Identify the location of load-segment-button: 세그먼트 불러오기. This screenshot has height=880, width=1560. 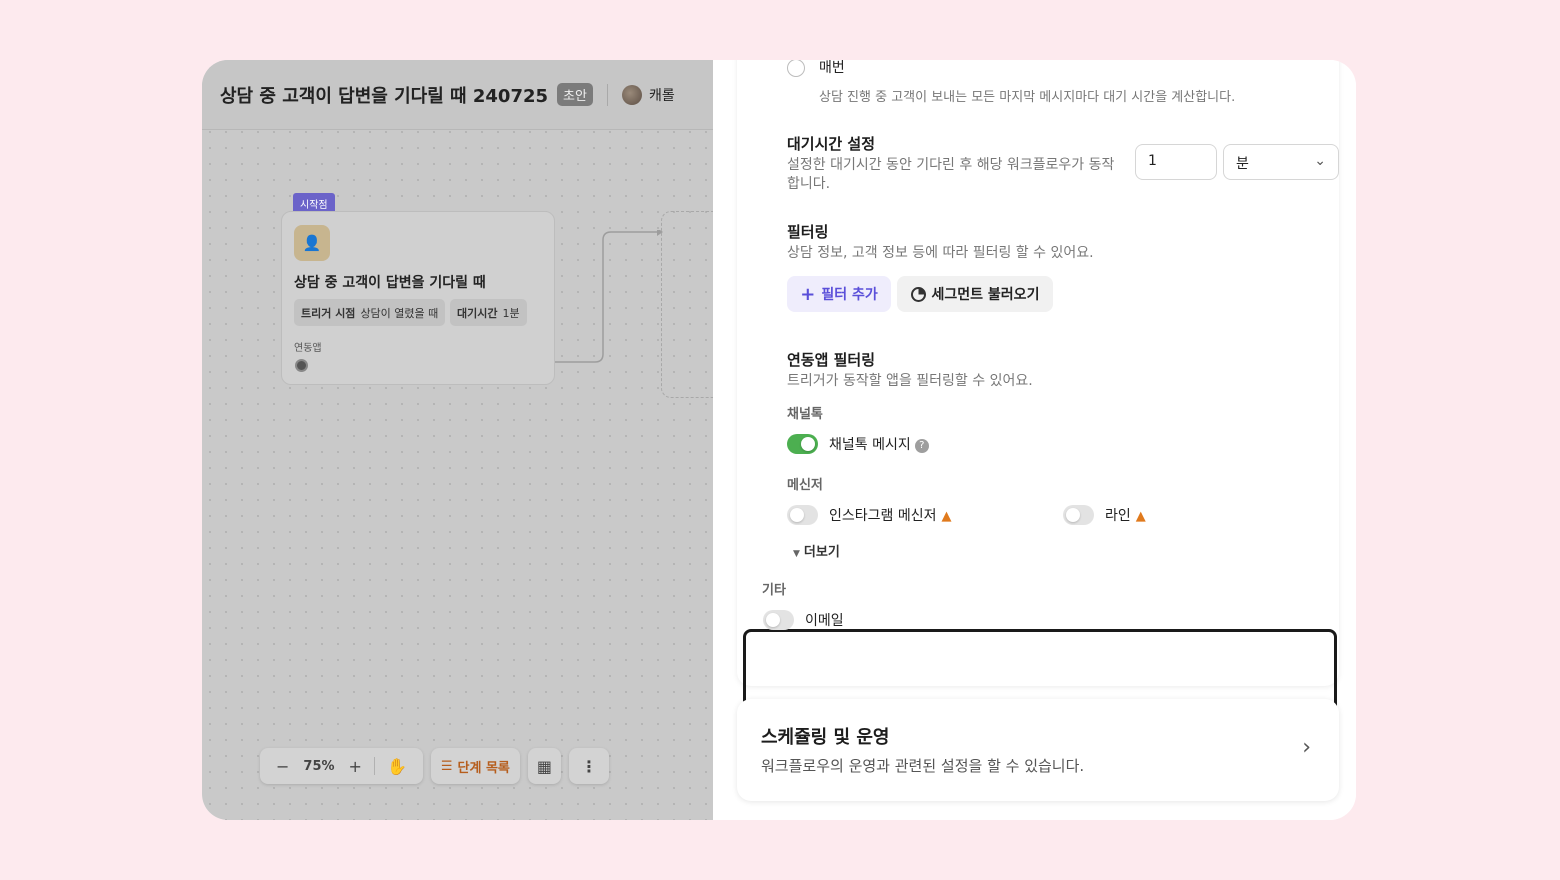
(975, 294).